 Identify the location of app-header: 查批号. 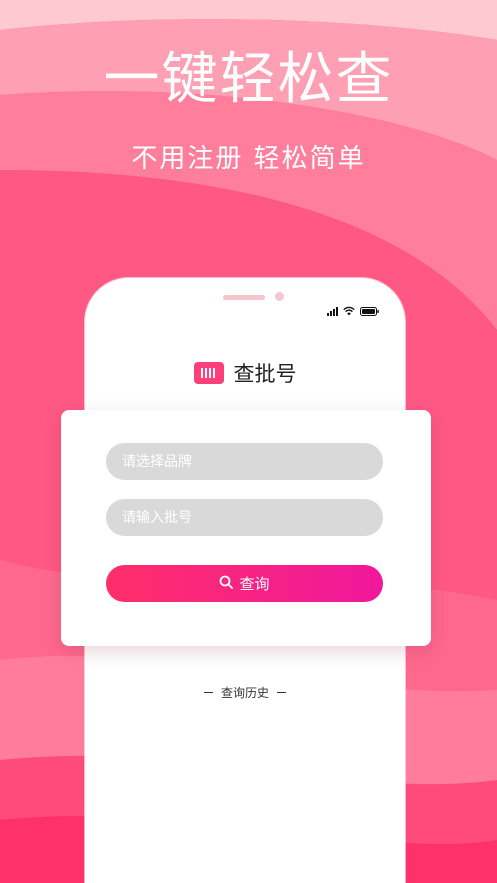
(245, 373).